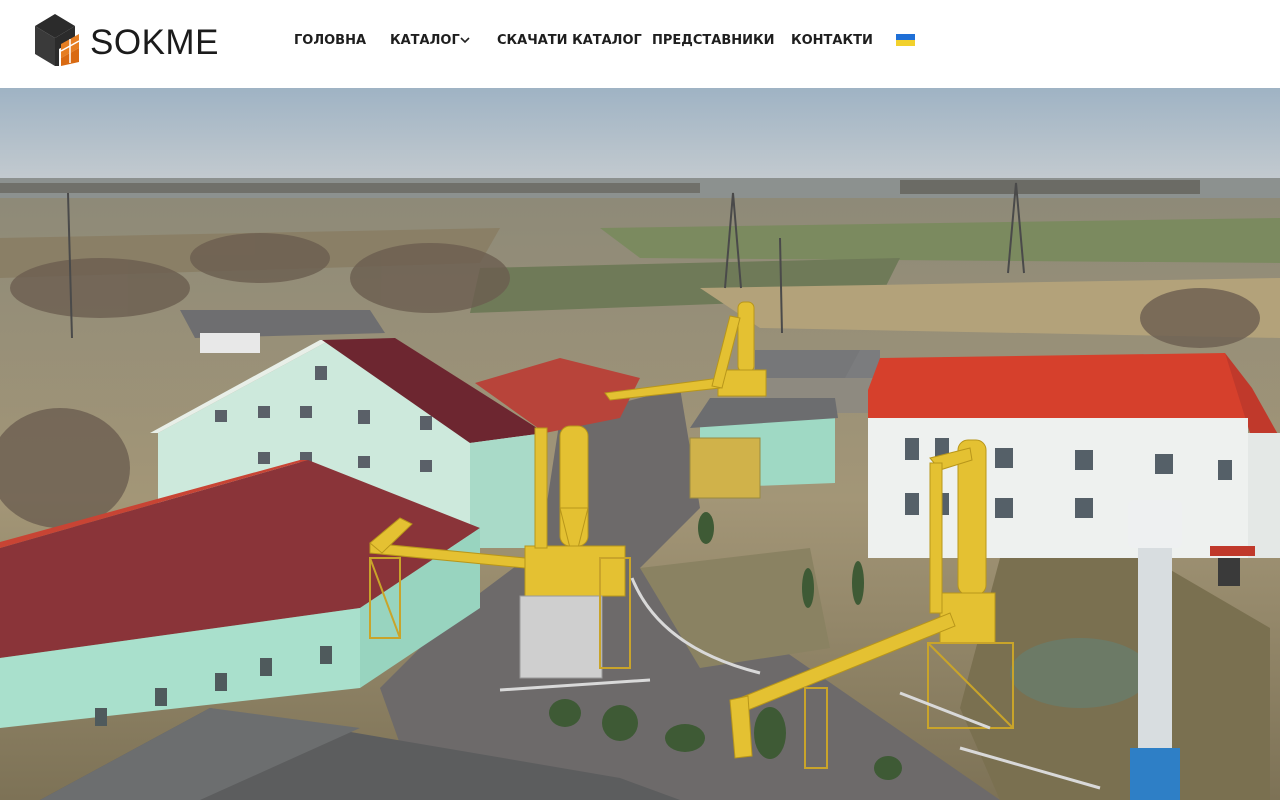  I want to click on nav-home: ГОЛОВНА, so click(330, 41).